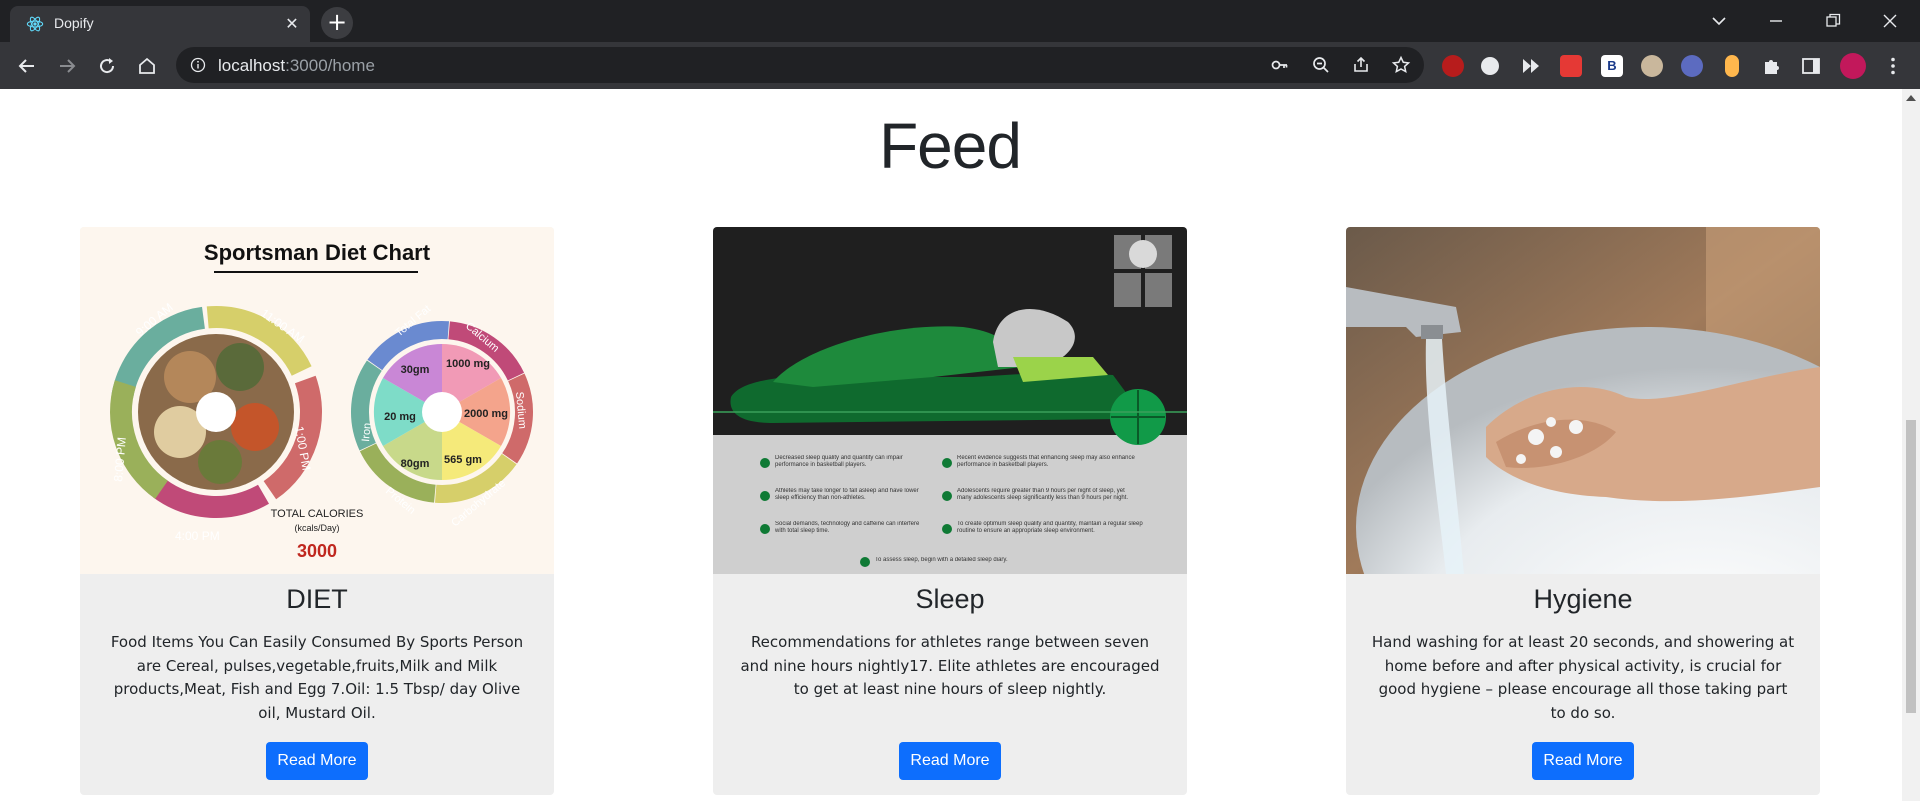 The width and height of the screenshot is (1920, 801). I want to click on time-label-4pm: 4:00 PM, so click(197, 536).